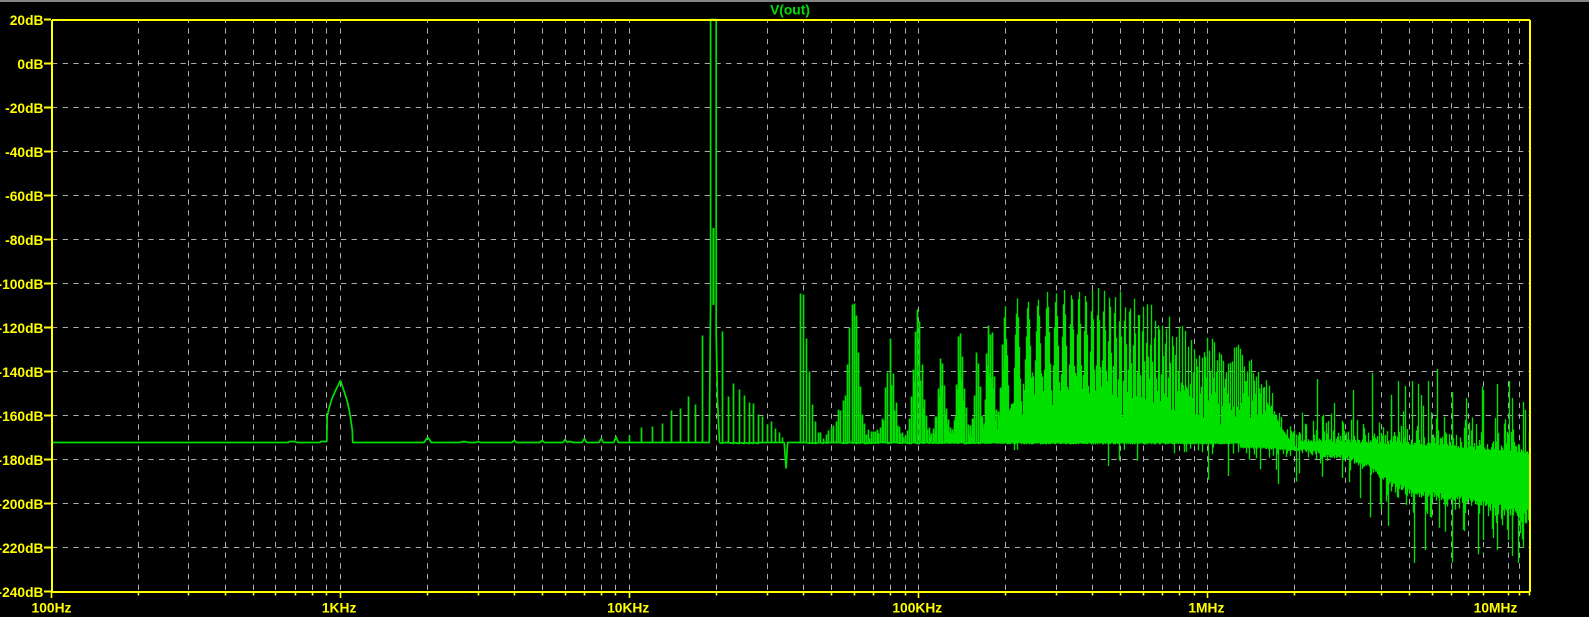 This screenshot has height=617, width=1589. Describe the element at coordinates (52, 607) in the screenshot. I see `svg-text: 100Hz` at that location.